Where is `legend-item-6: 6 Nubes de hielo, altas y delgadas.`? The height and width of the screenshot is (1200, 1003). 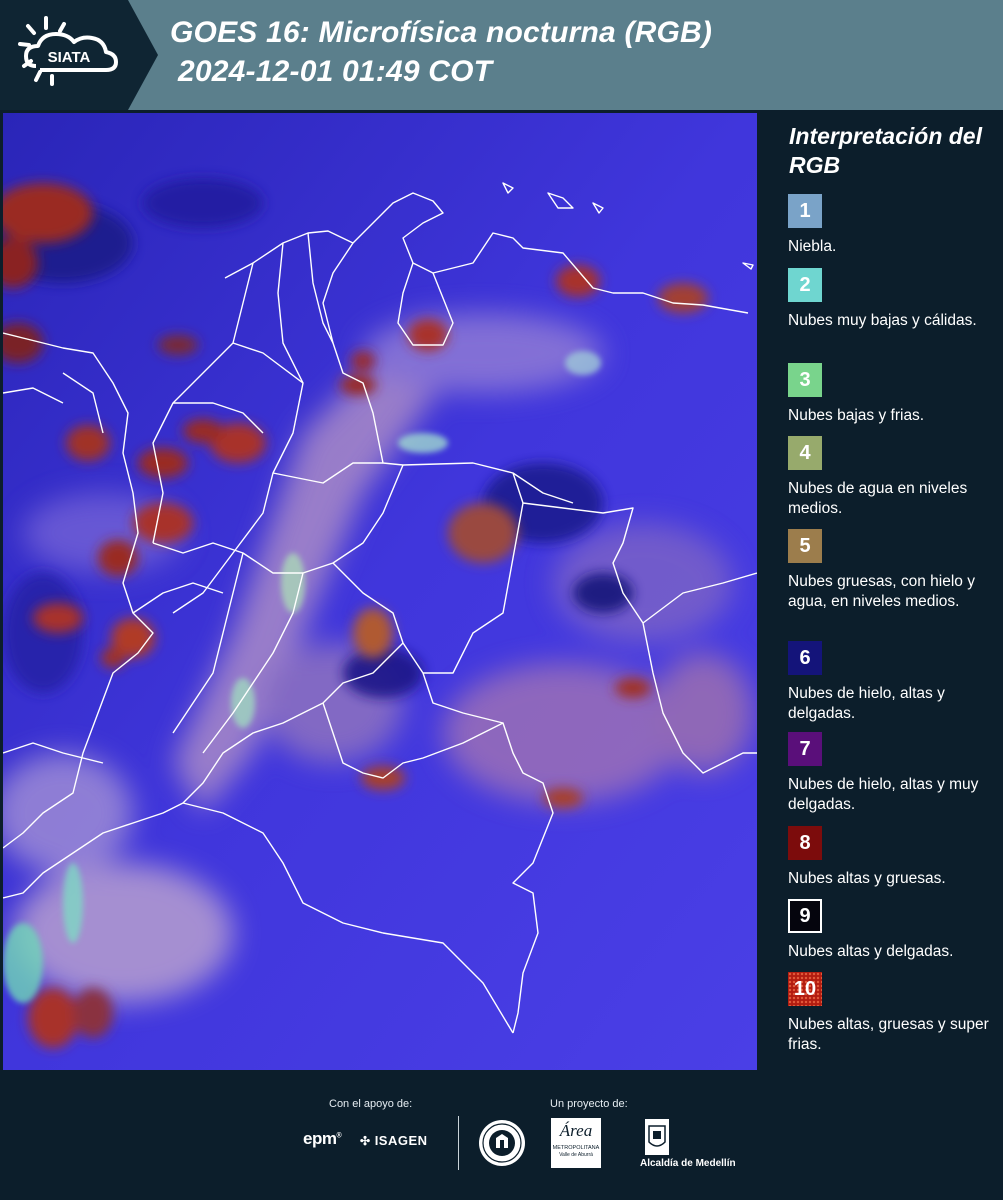 legend-item-6: 6 Nubes de hielo, altas y delgadas. is located at coordinates (893, 682).